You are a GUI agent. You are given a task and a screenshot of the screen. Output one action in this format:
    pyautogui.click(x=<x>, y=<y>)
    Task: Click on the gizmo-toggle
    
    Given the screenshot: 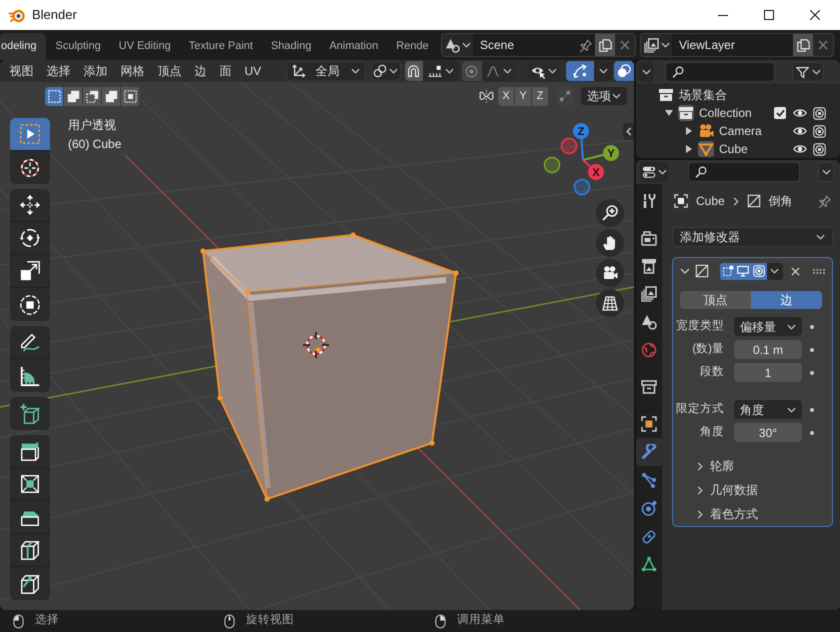 What is the action you would take?
    pyautogui.click(x=580, y=71)
    